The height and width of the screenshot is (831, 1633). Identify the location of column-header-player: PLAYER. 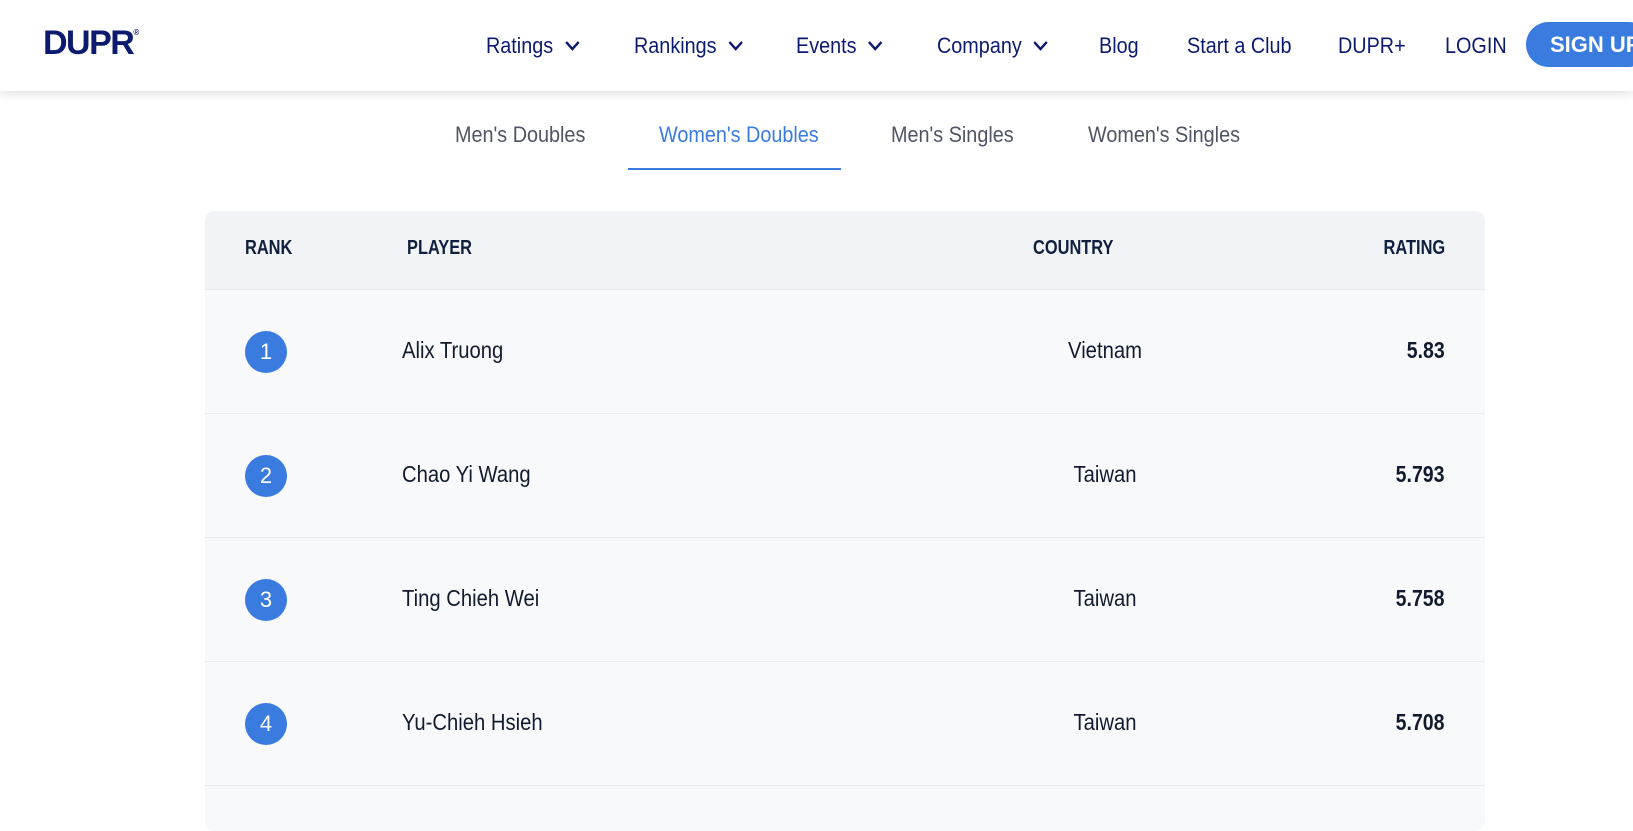
(440, 248).